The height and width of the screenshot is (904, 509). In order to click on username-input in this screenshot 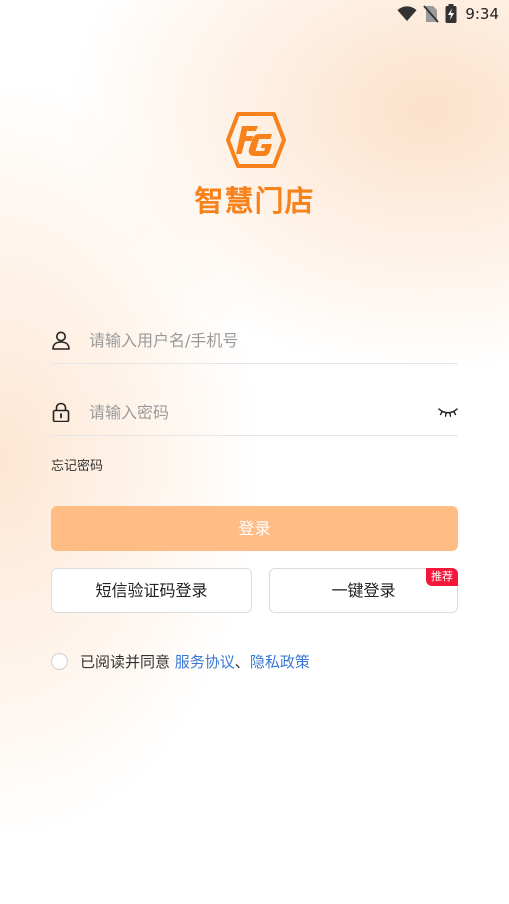, I will do `click(254, 340)`.